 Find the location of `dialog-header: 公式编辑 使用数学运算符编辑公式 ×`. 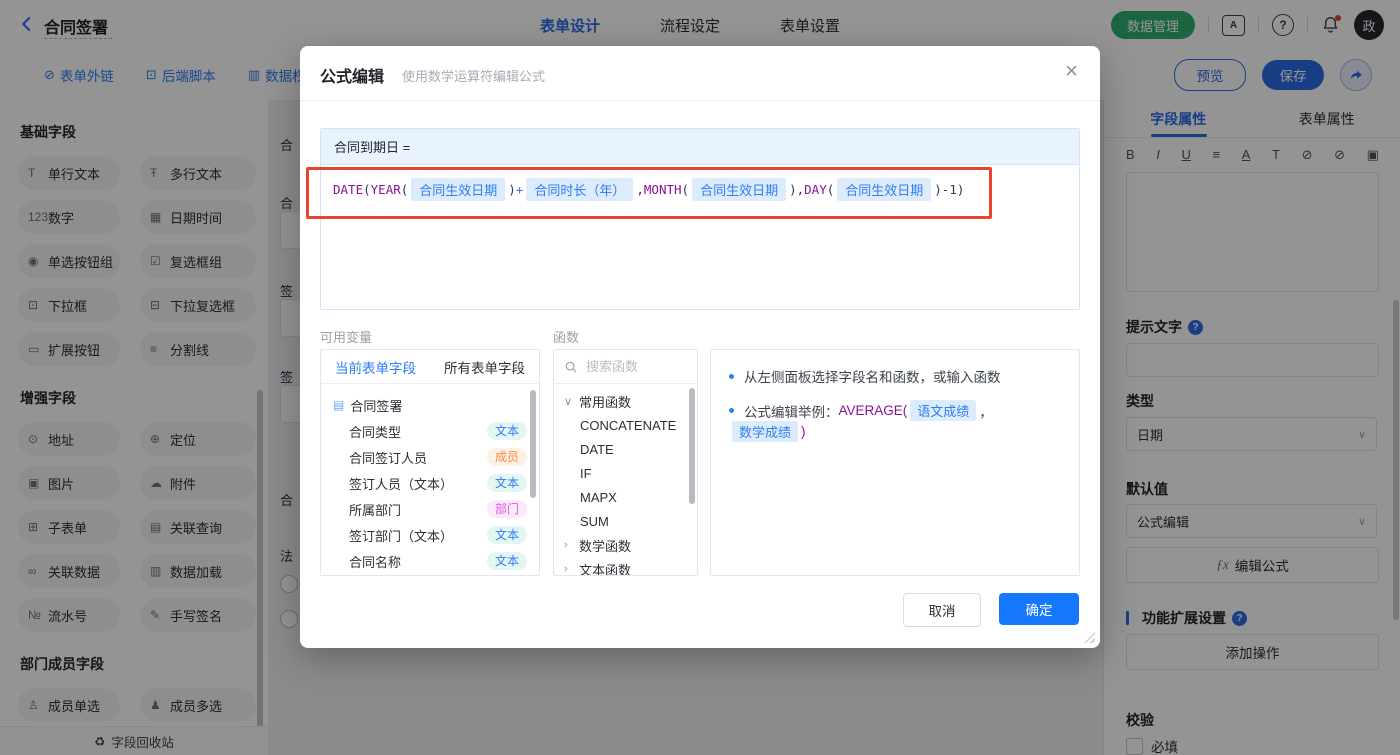

dialog-header: 公式编辑 使用数学运算符编辑公式 × is located at coordinates (700, 73).